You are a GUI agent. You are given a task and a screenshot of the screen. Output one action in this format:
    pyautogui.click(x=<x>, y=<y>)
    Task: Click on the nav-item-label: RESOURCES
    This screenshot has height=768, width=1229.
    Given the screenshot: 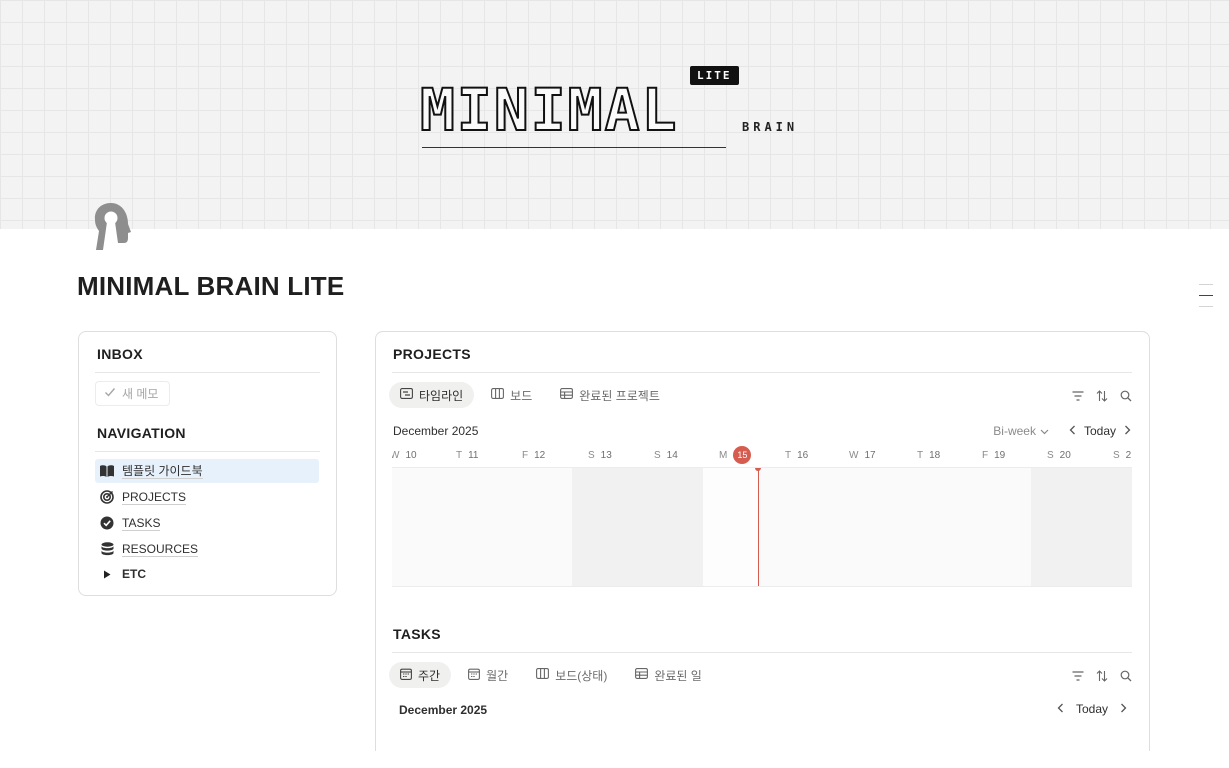 What is the action you would take?
    pyautogui.click(x=160, y=549)
    